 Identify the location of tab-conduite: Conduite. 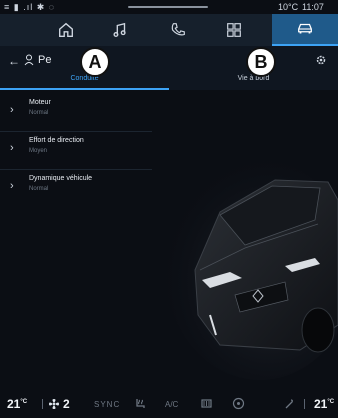
(84, 81).